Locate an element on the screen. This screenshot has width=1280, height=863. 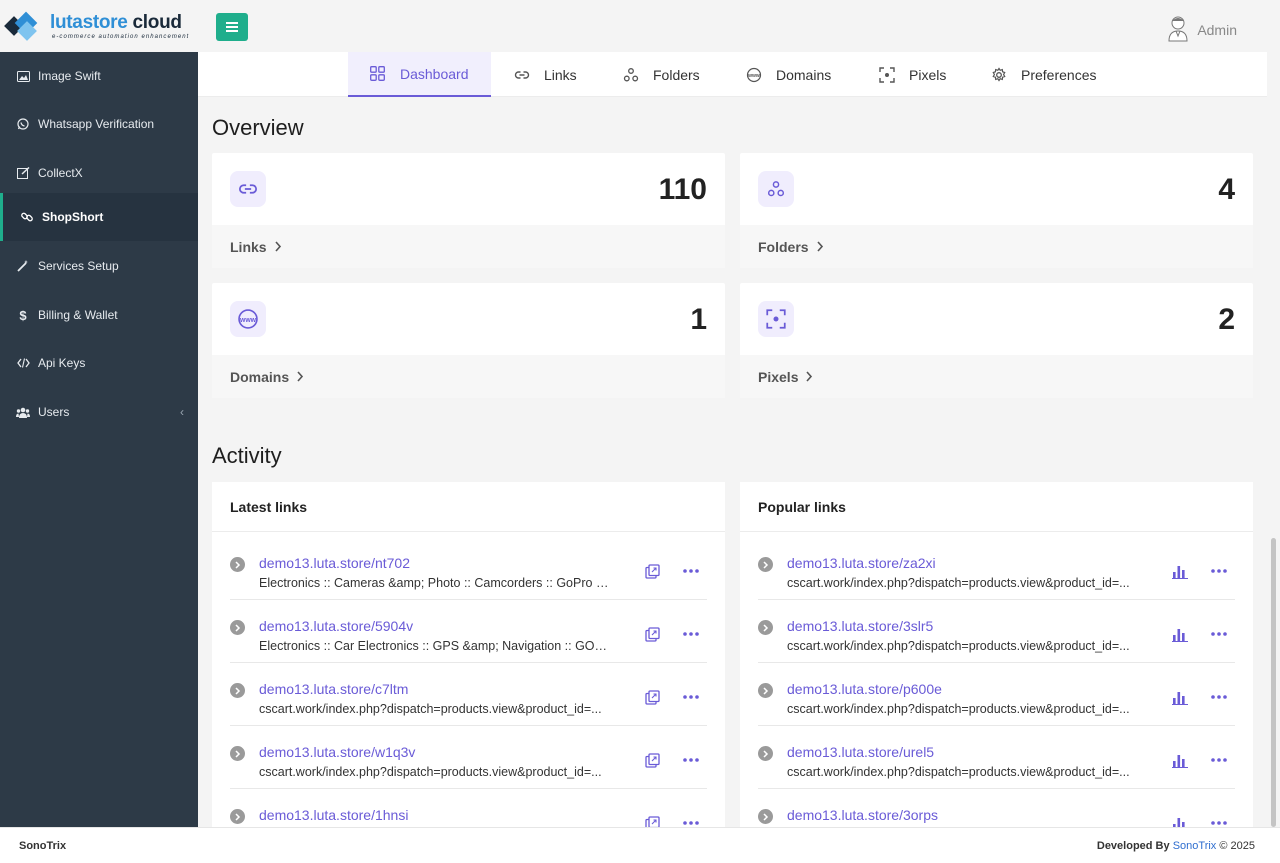
short-link: demo13.luta.store/w1q3v is located at coordinates (337, 752).